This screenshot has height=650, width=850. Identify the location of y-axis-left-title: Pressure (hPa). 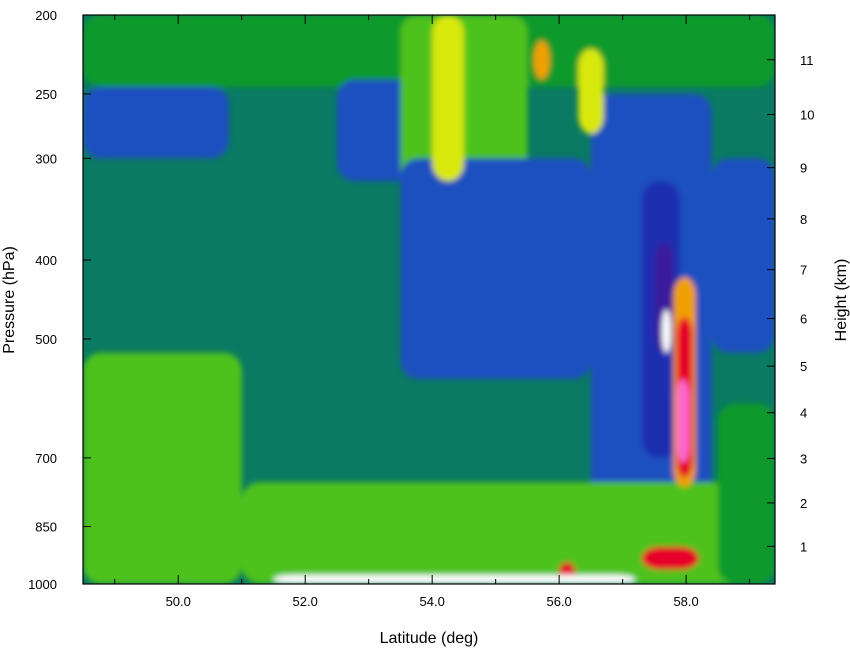
(9, 300).